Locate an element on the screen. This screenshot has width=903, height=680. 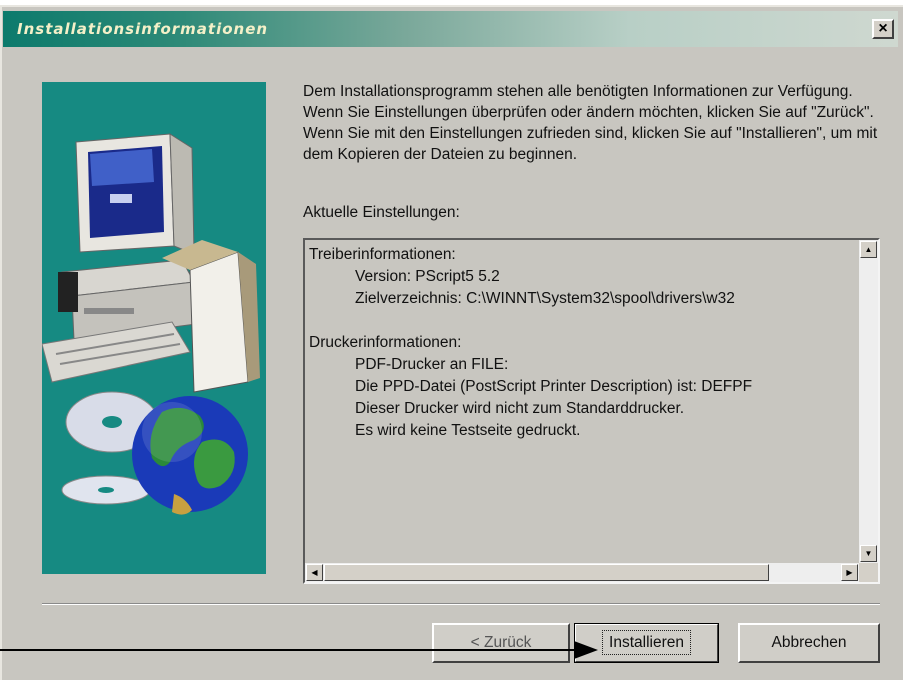
title-bar: Installationsinformationen × is located at coordinates (450, 29).